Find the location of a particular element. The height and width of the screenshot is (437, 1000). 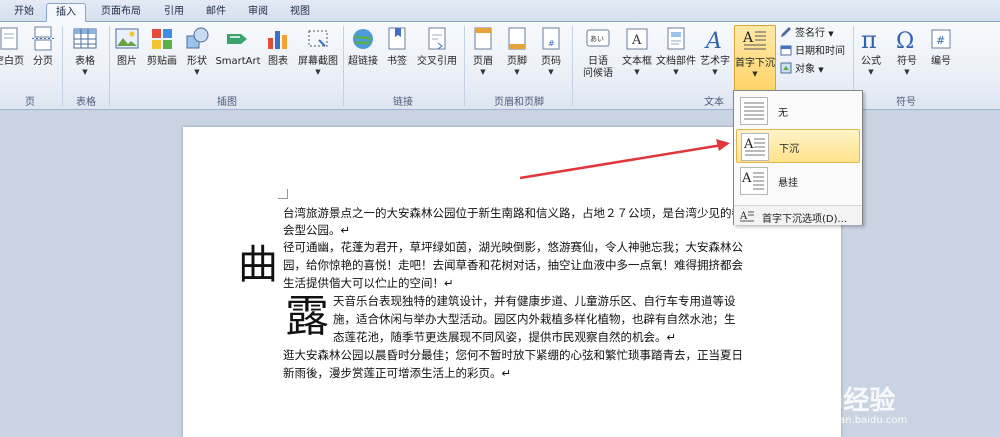

group-label-tables: 表格 is located at coordinates (86, 102).